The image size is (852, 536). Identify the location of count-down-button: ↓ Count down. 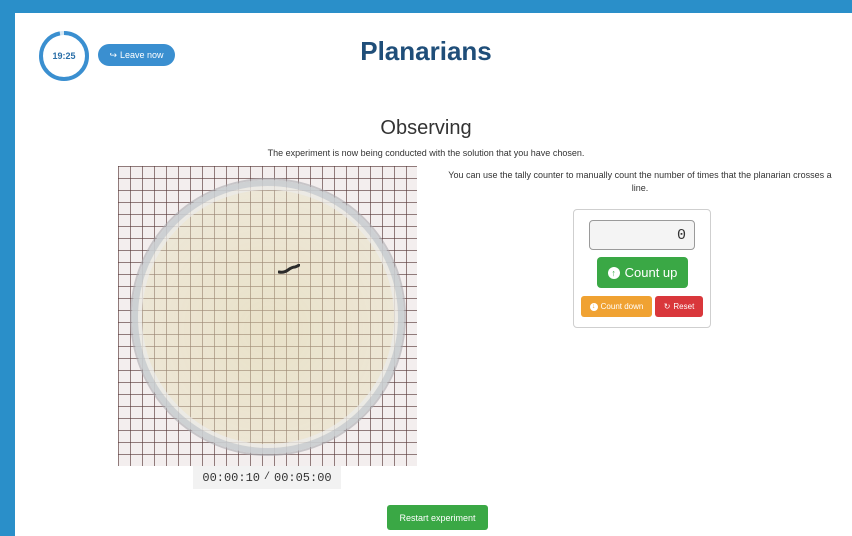
(616, 306).